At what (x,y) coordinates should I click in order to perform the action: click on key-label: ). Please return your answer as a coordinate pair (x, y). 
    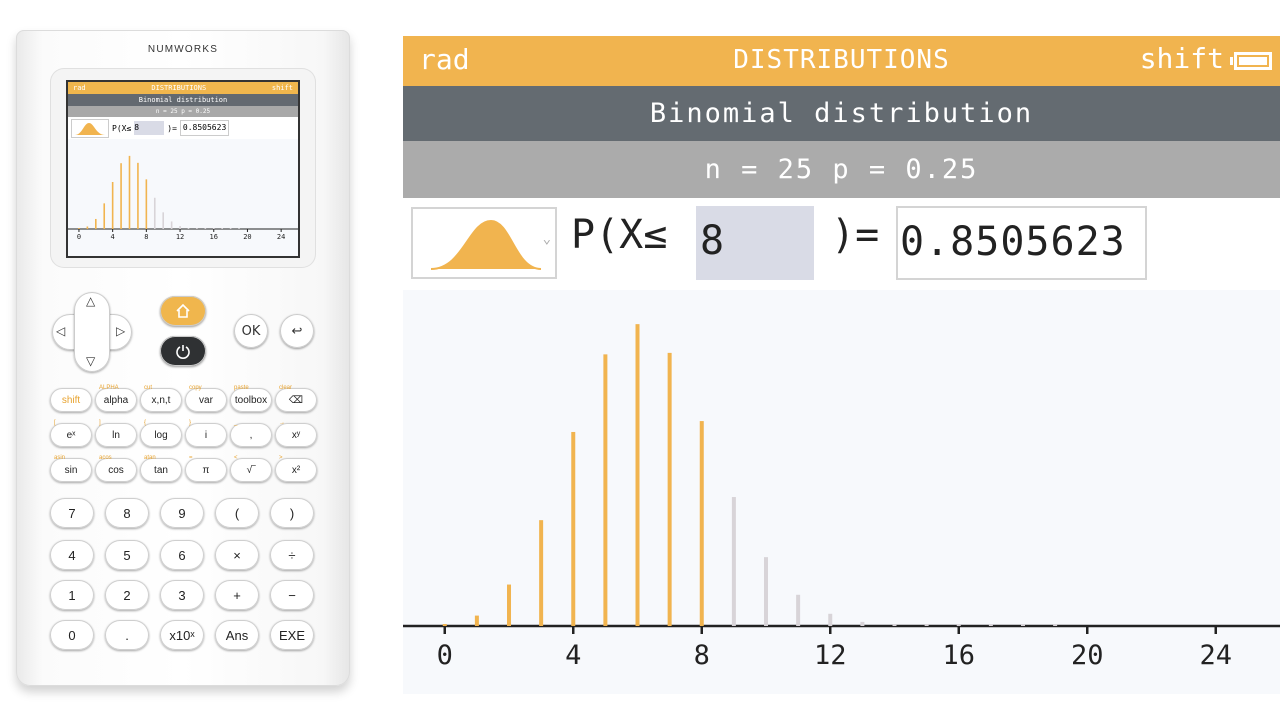
    Looking at the image, I should click on (292, 513).